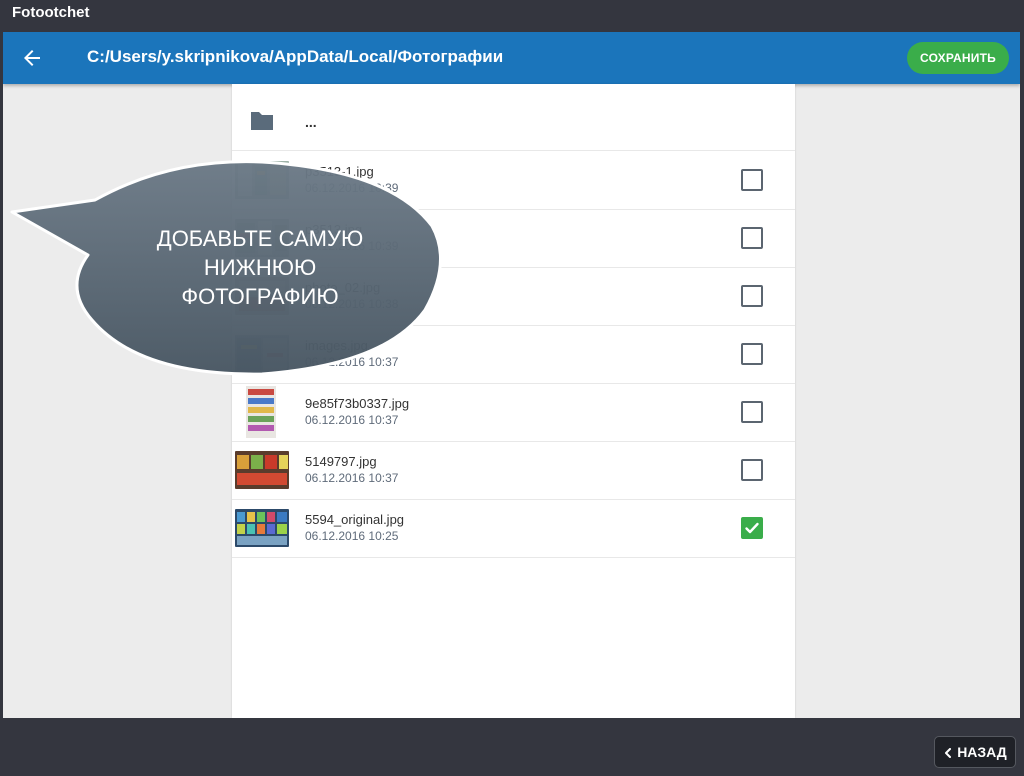 This screenshot has height=776, width=1024. Describe the element at coordinates (513, 528) in the screenshot. I see `file-row: 5594_original.jpg 06.12.2016 10:25` at that location.